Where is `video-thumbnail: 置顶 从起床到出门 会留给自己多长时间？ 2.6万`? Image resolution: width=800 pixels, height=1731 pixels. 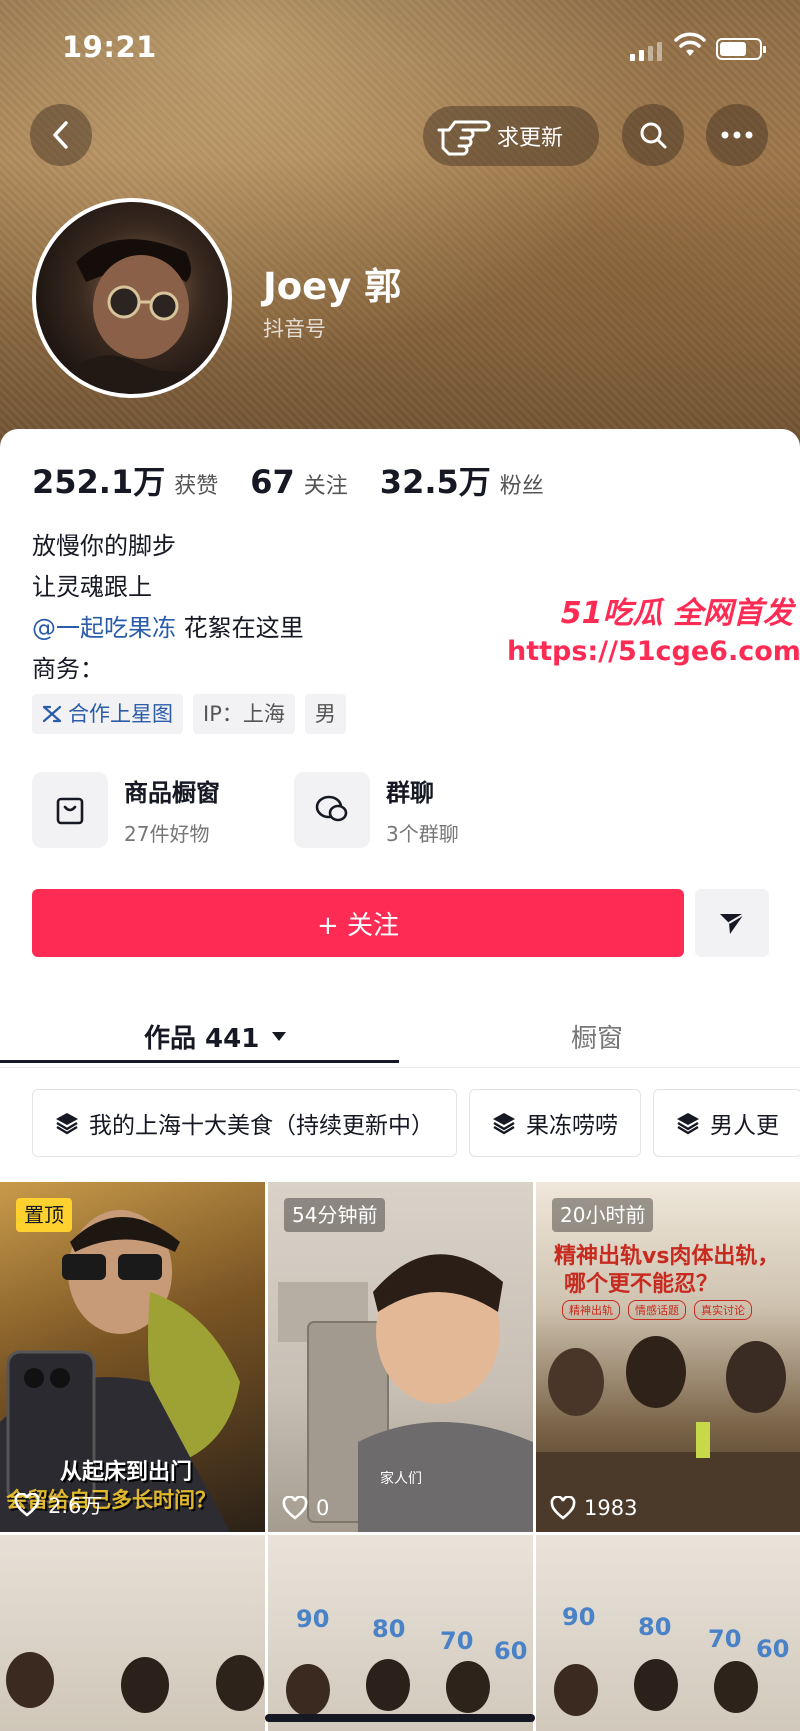 video-thumbnail: 置顶 从起床到出门 会留给自己多长时间？ 2.6万 is located at coordinates (132, 1357).